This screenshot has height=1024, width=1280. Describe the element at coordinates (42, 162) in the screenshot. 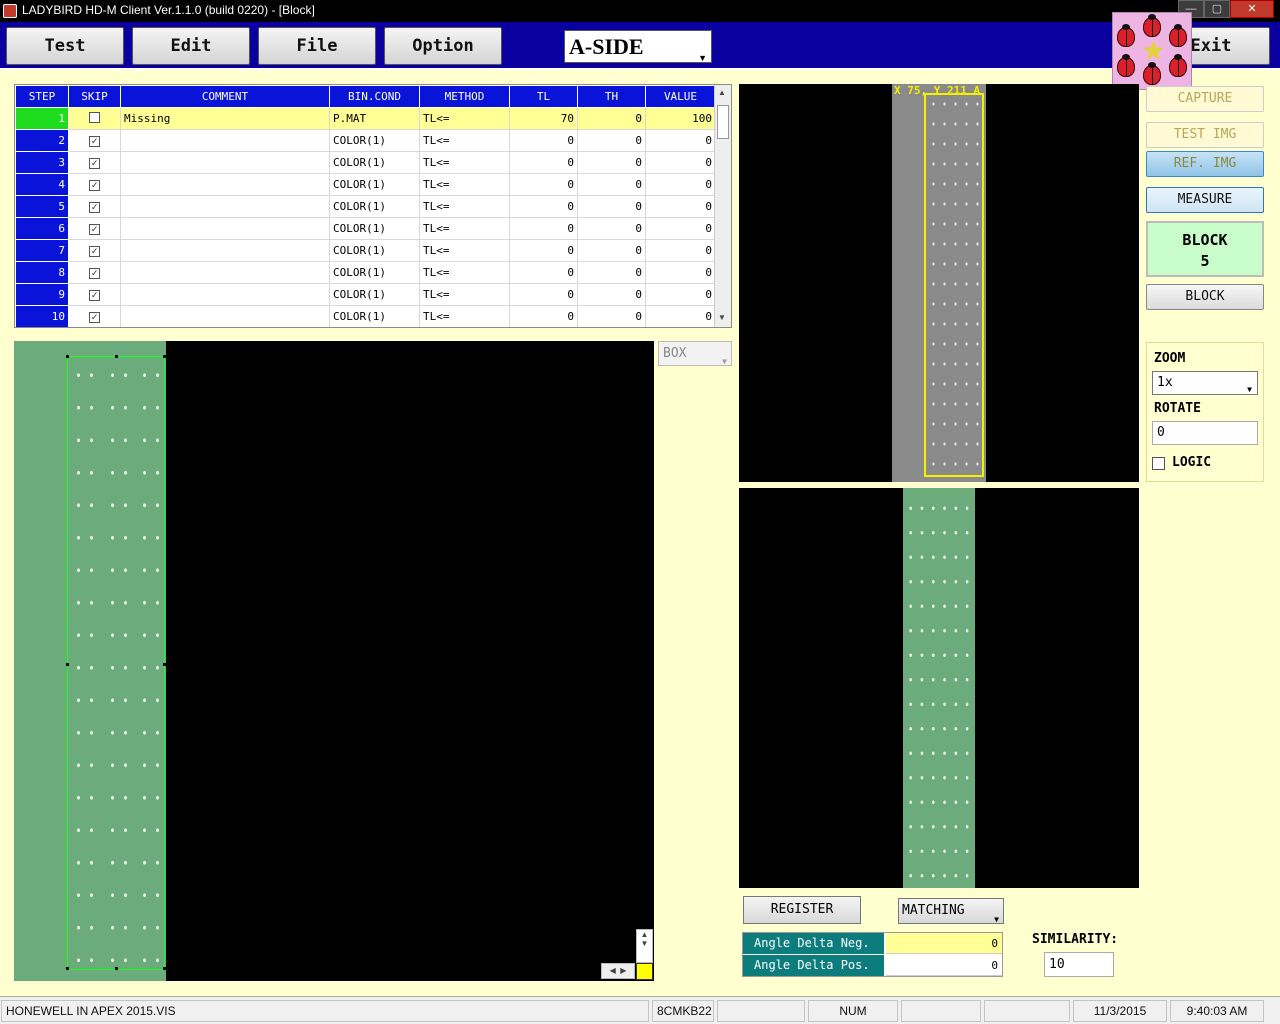

I see `step-cell: 3` at that location.